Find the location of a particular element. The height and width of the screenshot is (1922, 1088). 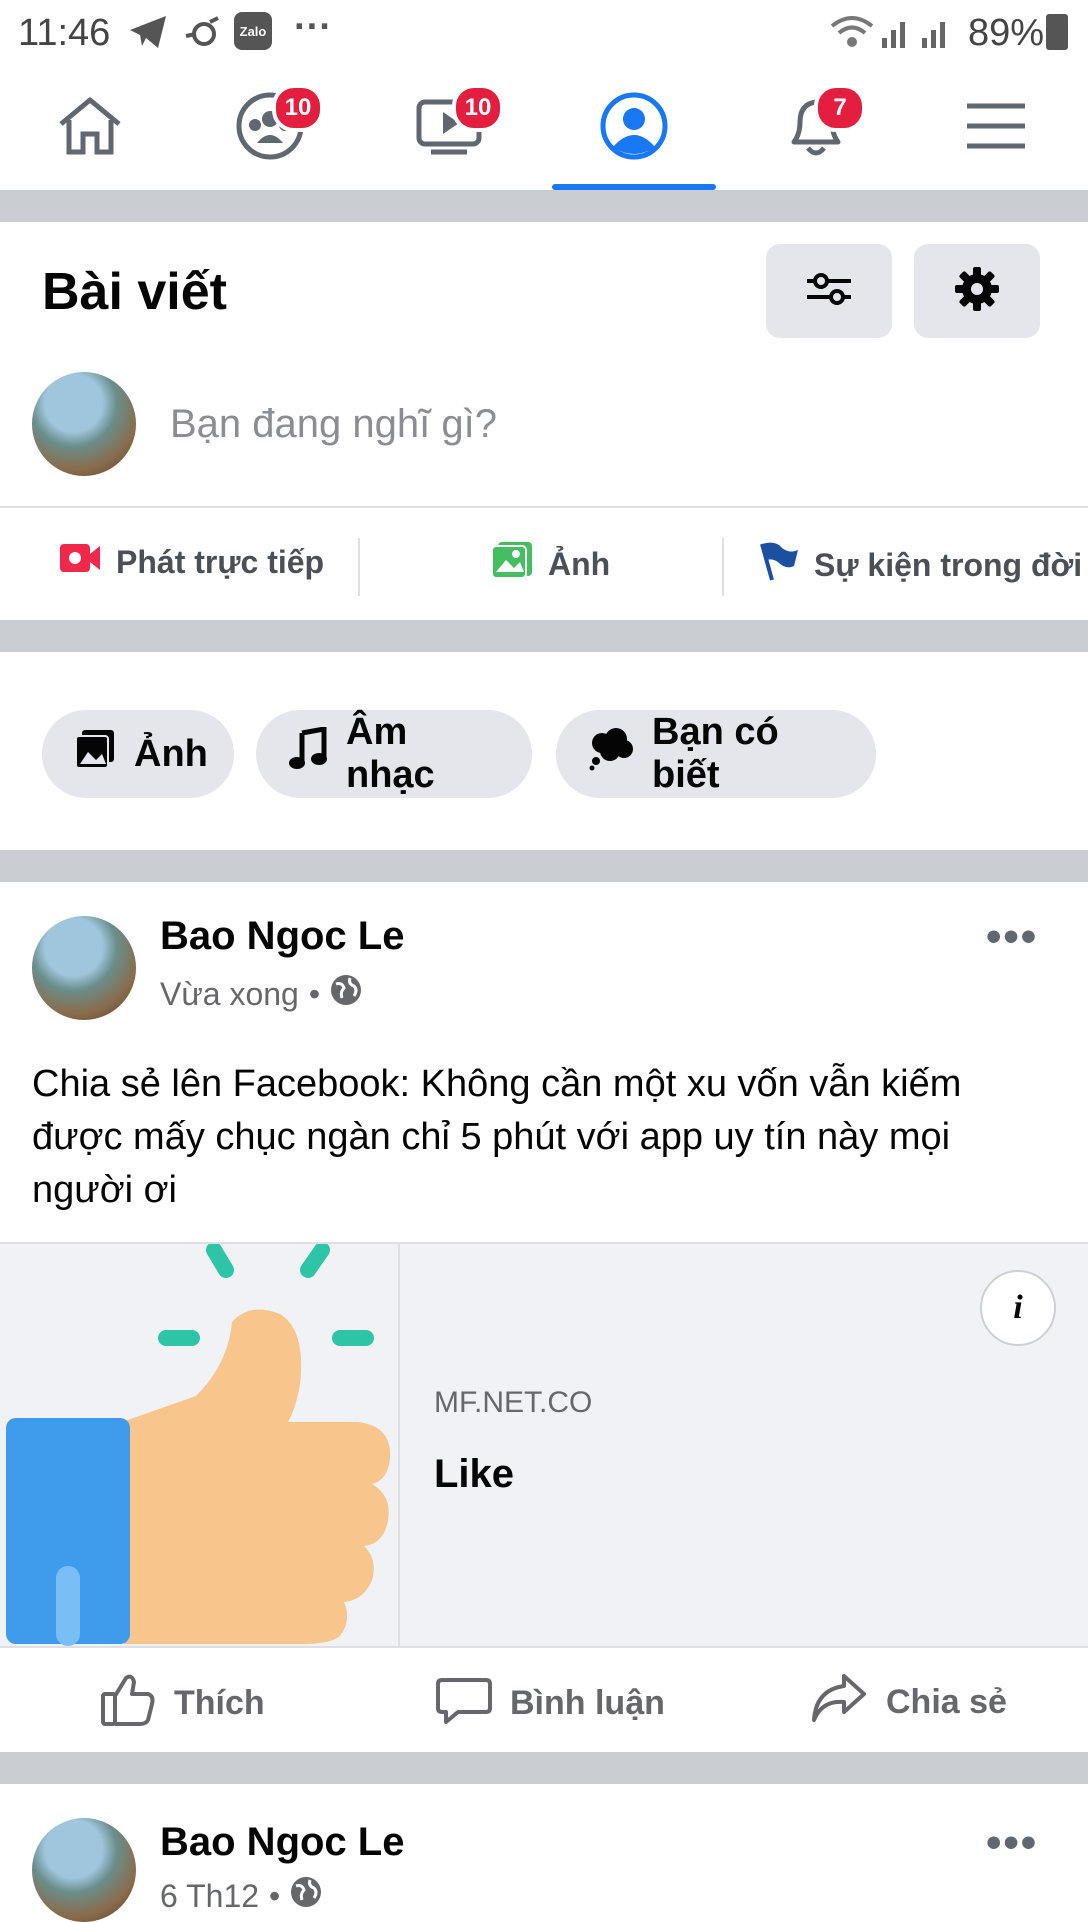

post-time: 6 Th12 is located at coordinates (209, 1896).